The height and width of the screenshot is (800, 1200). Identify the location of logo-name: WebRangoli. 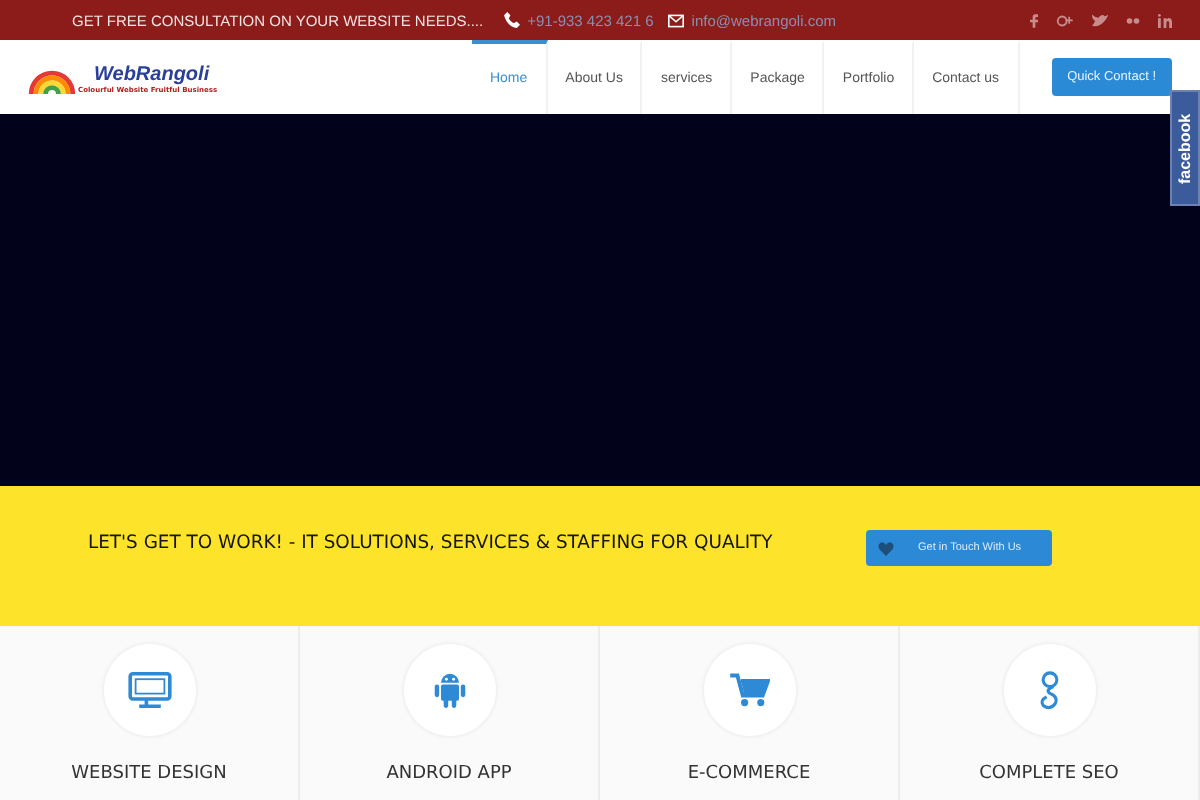
(148, 74).